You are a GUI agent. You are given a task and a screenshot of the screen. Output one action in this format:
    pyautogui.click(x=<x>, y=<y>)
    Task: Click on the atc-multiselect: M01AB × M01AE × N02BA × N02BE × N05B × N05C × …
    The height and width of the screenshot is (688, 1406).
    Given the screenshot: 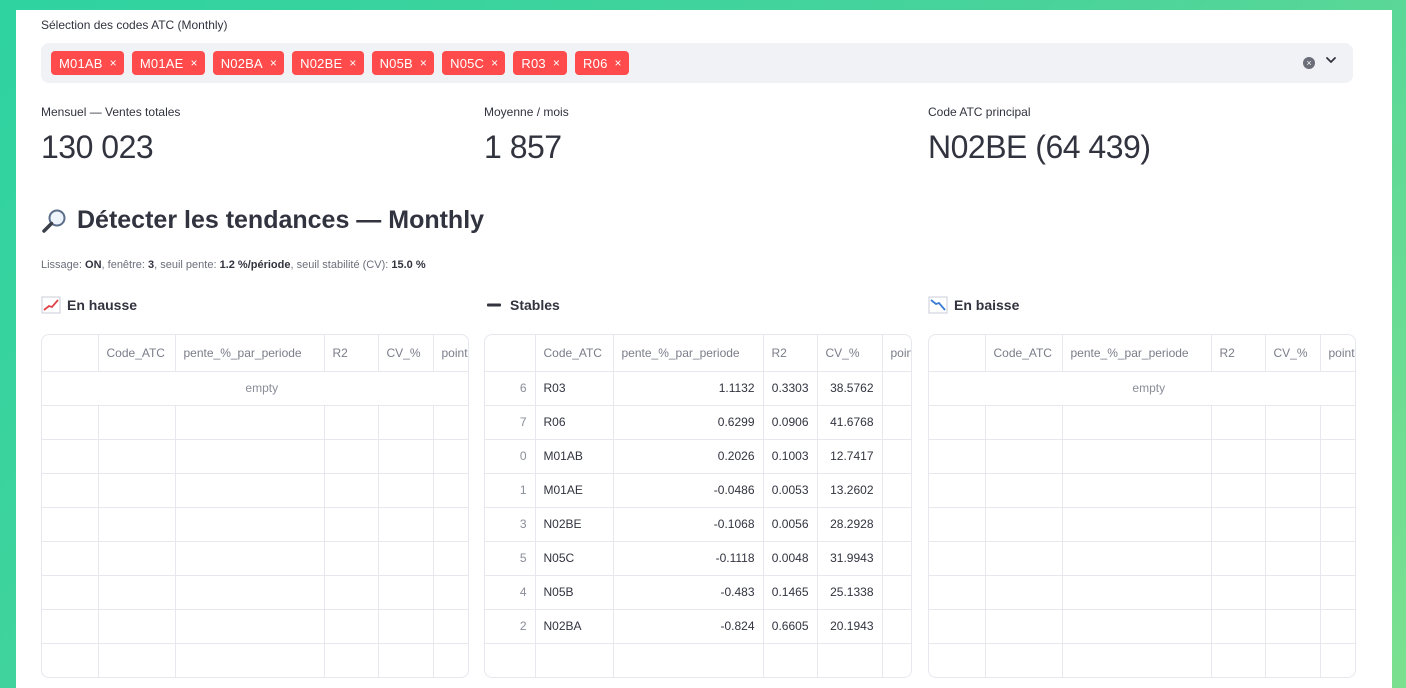 What is the action you would take?
    pyautogui.click(x=697, y=63)
    